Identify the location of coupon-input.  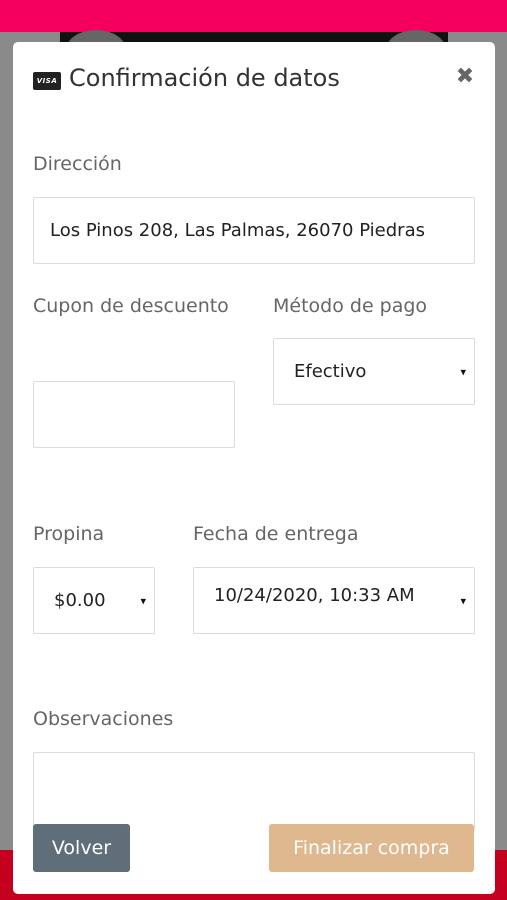
(134, 414).